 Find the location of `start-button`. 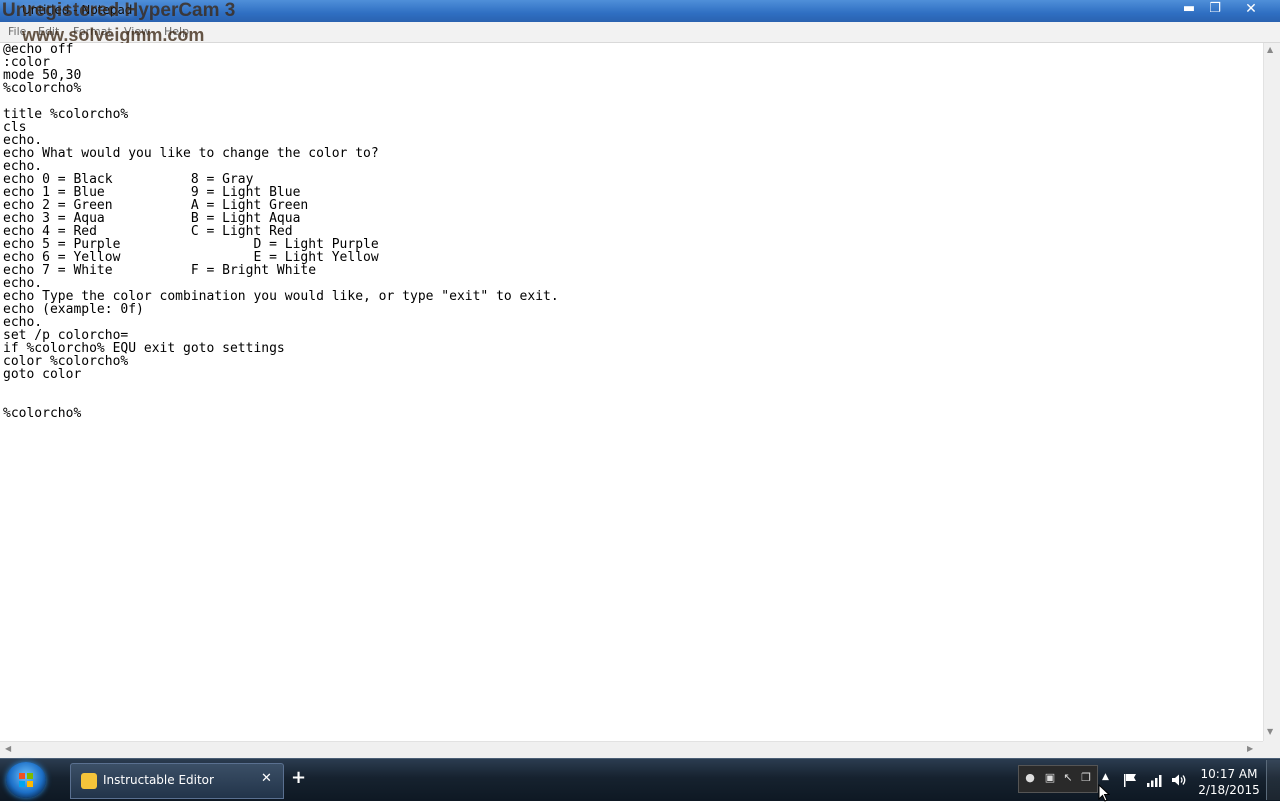

start-button is located at coordinates (26, 780).